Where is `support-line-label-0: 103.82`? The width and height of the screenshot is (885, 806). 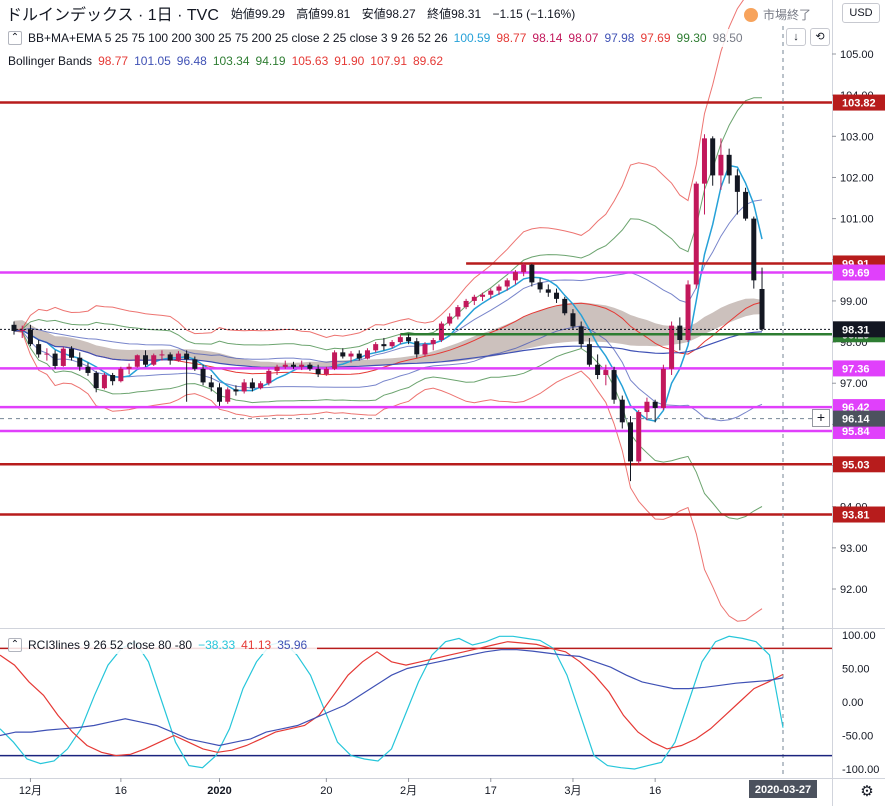
support-line-label-0: 103.82 is located at coordinates (859, 104).